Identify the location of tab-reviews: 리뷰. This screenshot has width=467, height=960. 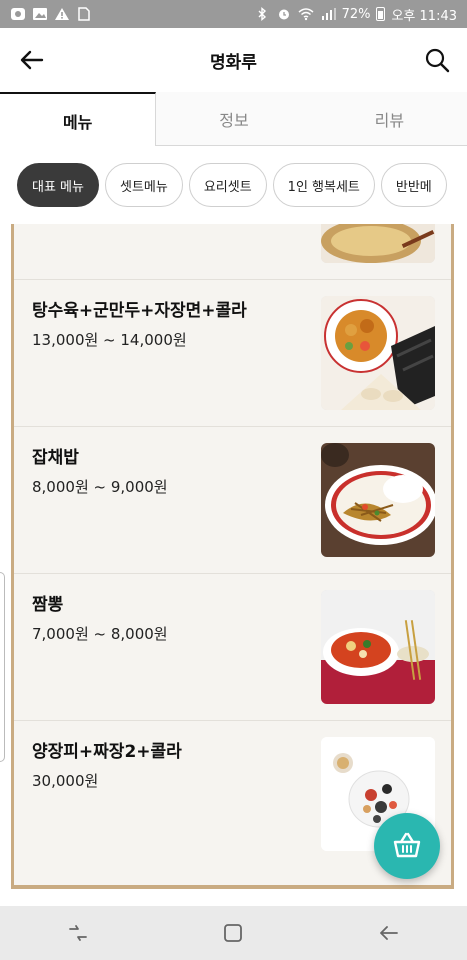
(389, 118).